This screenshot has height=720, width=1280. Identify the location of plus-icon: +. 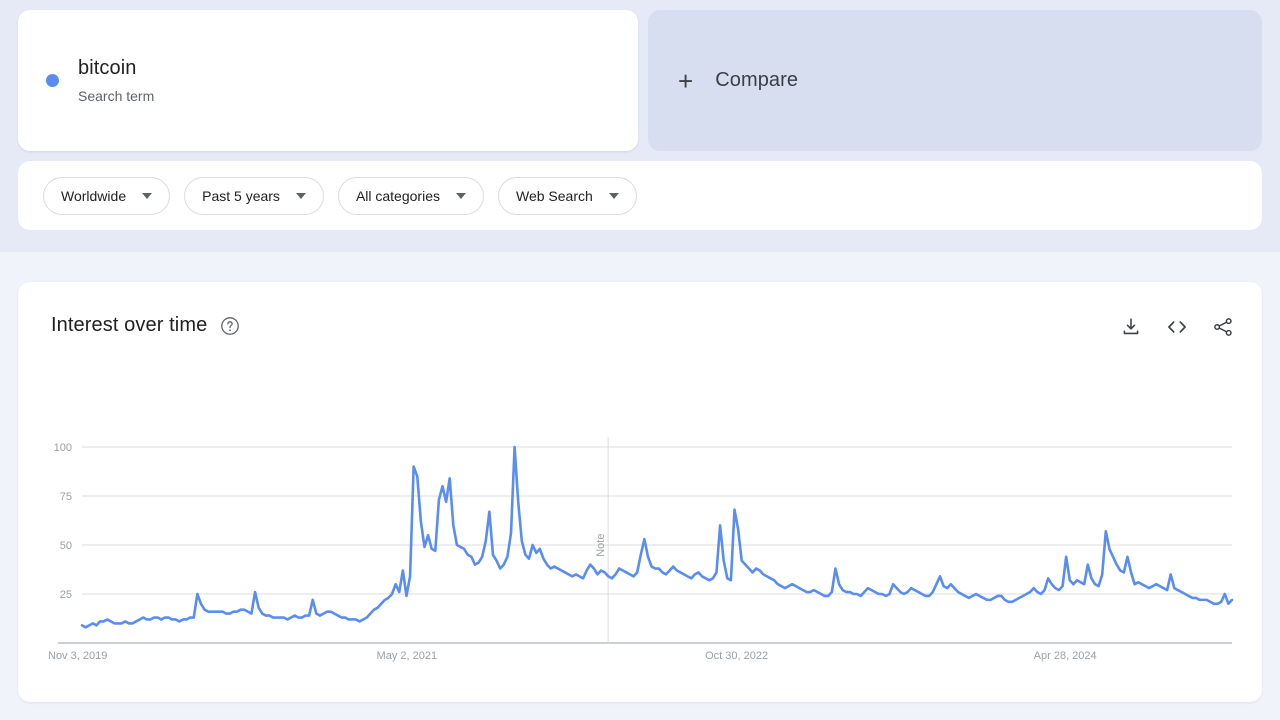
(686, 80).